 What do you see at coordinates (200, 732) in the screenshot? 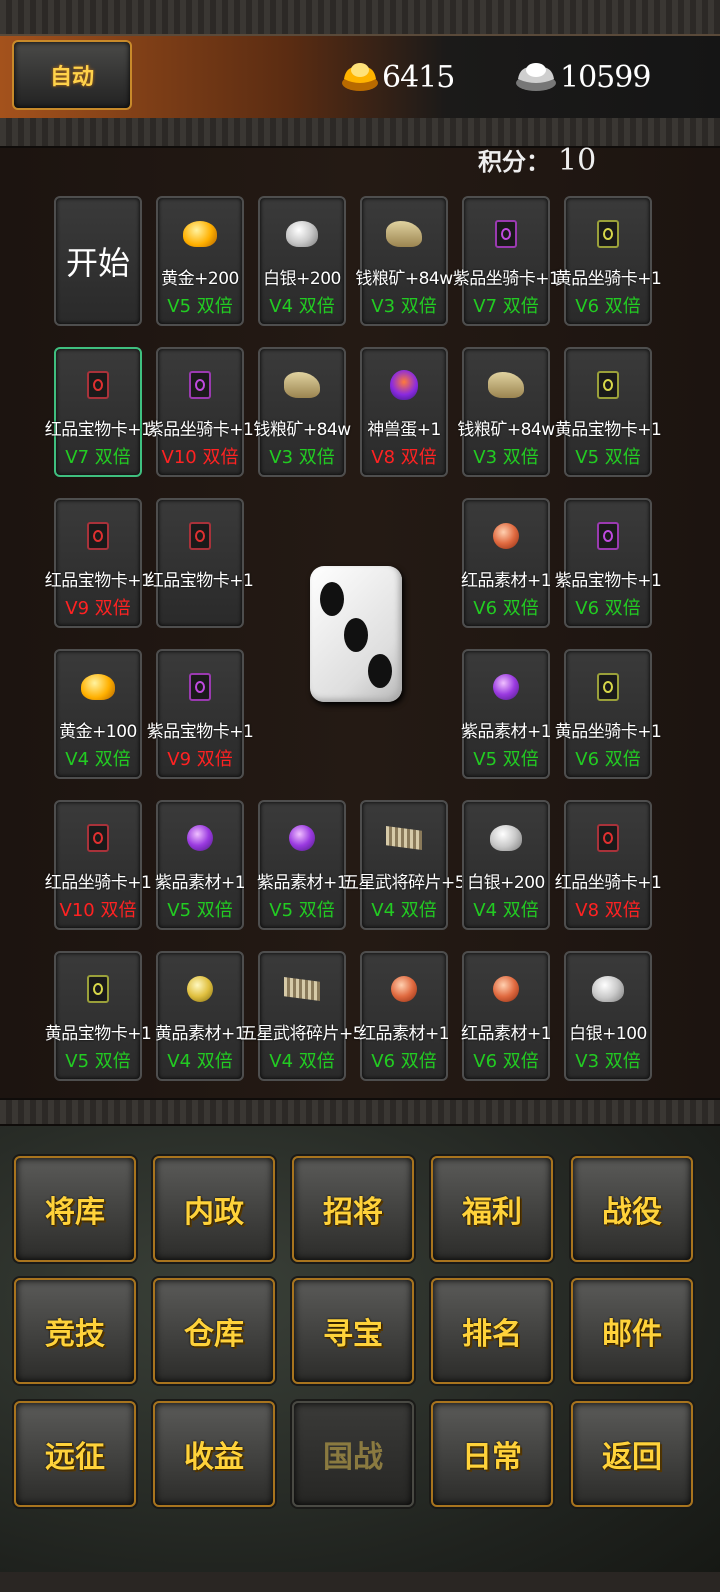
I see `cell-reward: 紫品宝物卡+1` at bounding box center [200, 732].